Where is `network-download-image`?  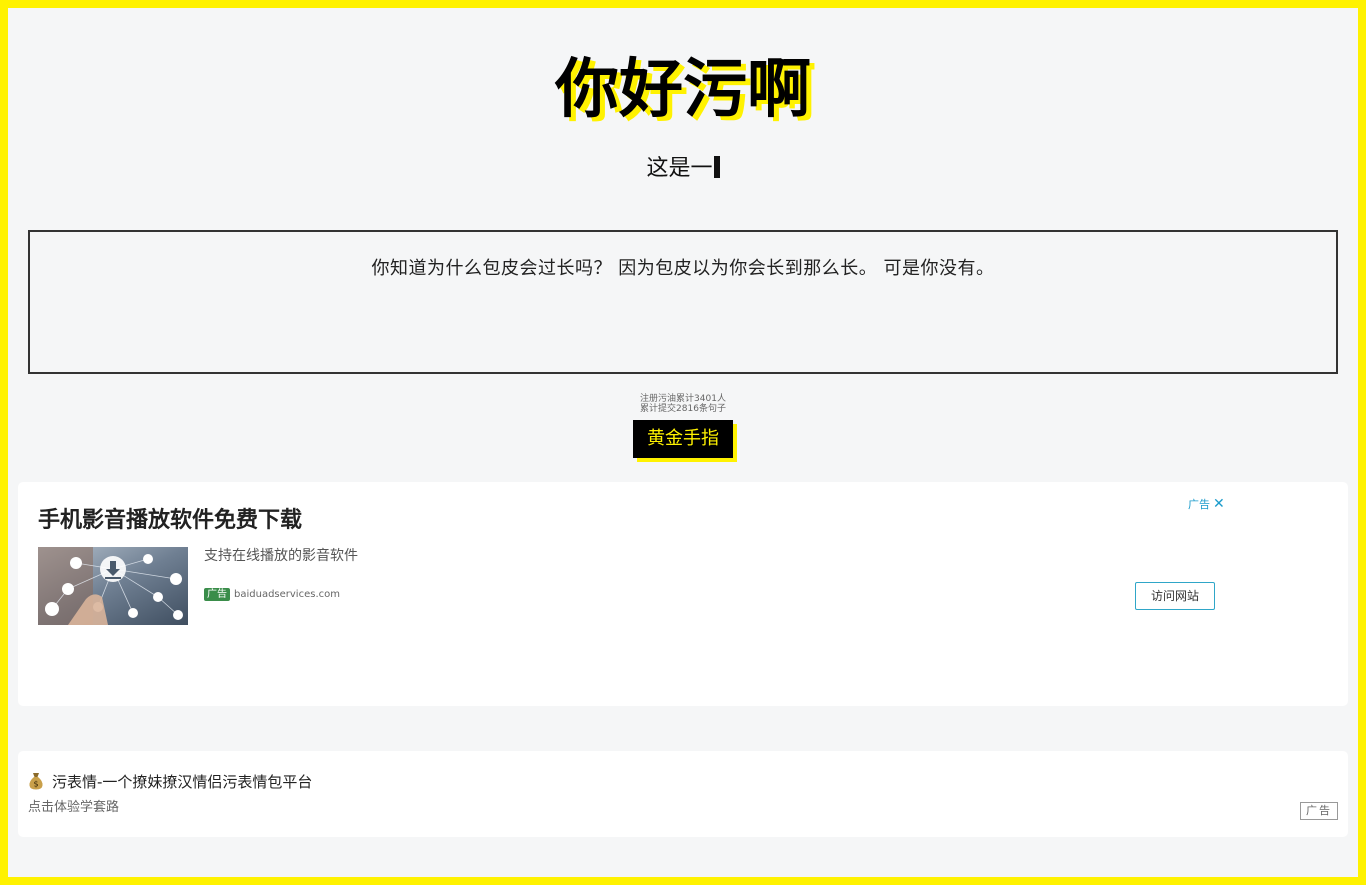 network-download-image is located at coordinates (113, 586).